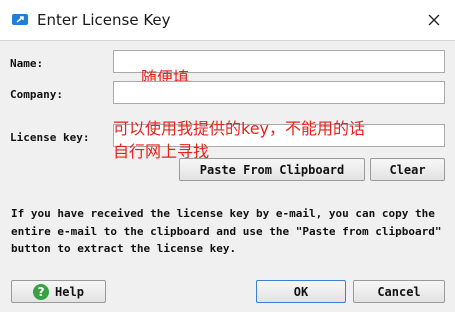 The height and width of the screenshot is (312, 455). I want to click on company-label: Company:, so click(36, 94).